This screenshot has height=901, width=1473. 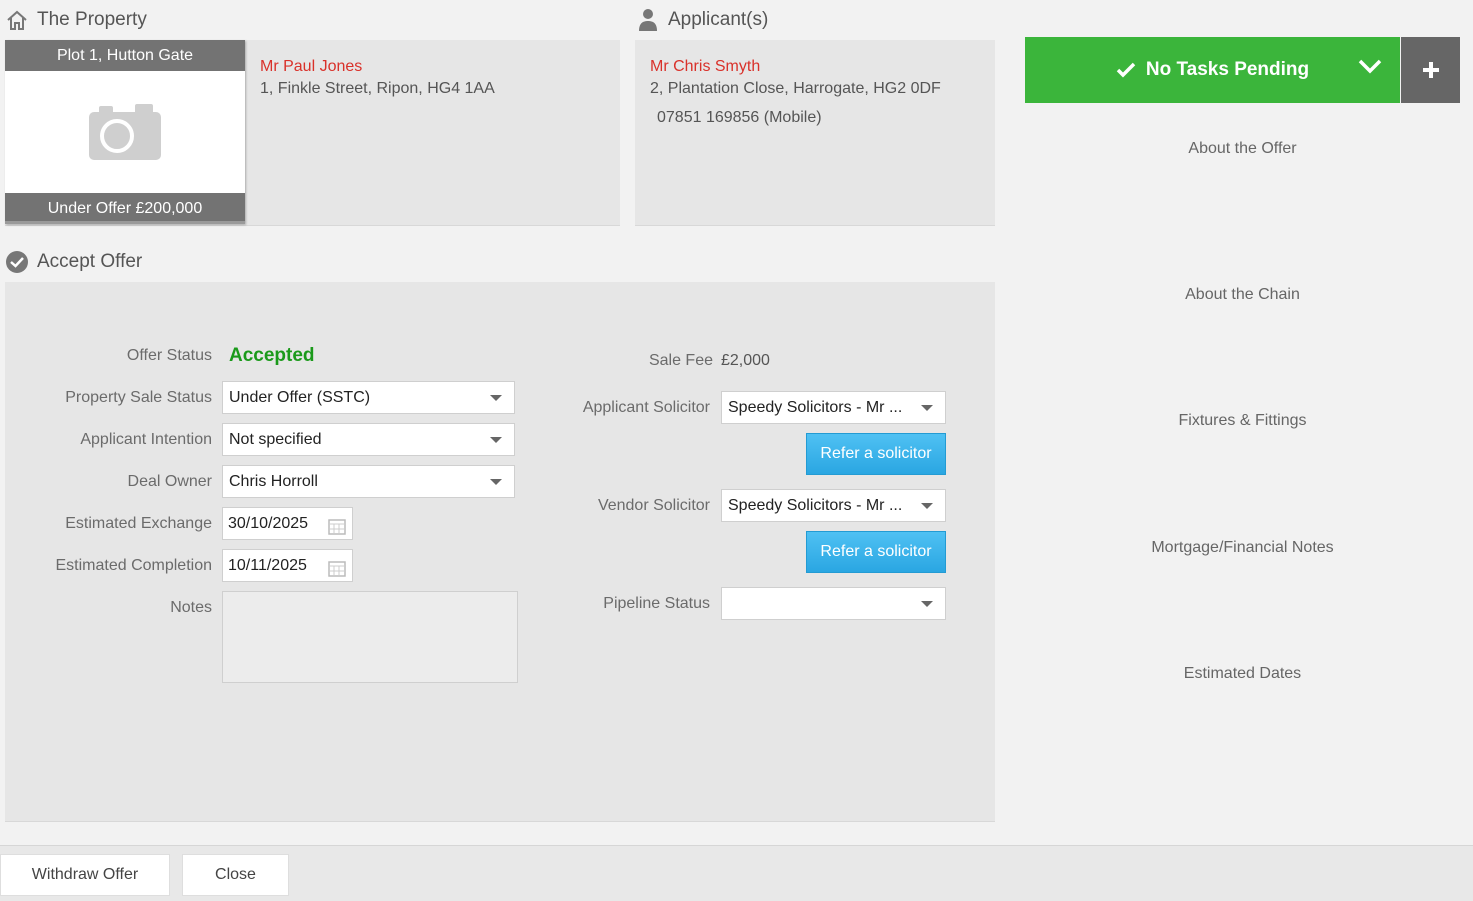 What do you see at coordinates (718, 19) in the screenshot?
I see `applicants-section-title: Applicant(s)` at bounding box center [718, 19].